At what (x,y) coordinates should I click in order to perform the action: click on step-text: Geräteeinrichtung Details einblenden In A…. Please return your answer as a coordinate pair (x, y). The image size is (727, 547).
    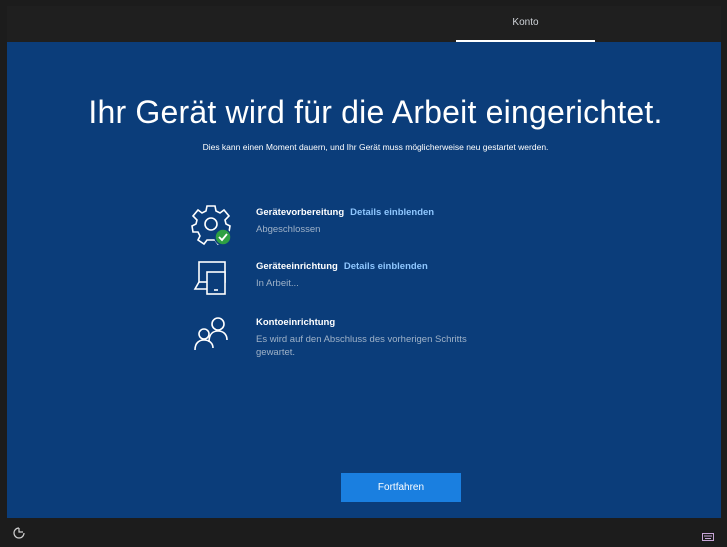
    Looking at the image, I should click on (376, 273).